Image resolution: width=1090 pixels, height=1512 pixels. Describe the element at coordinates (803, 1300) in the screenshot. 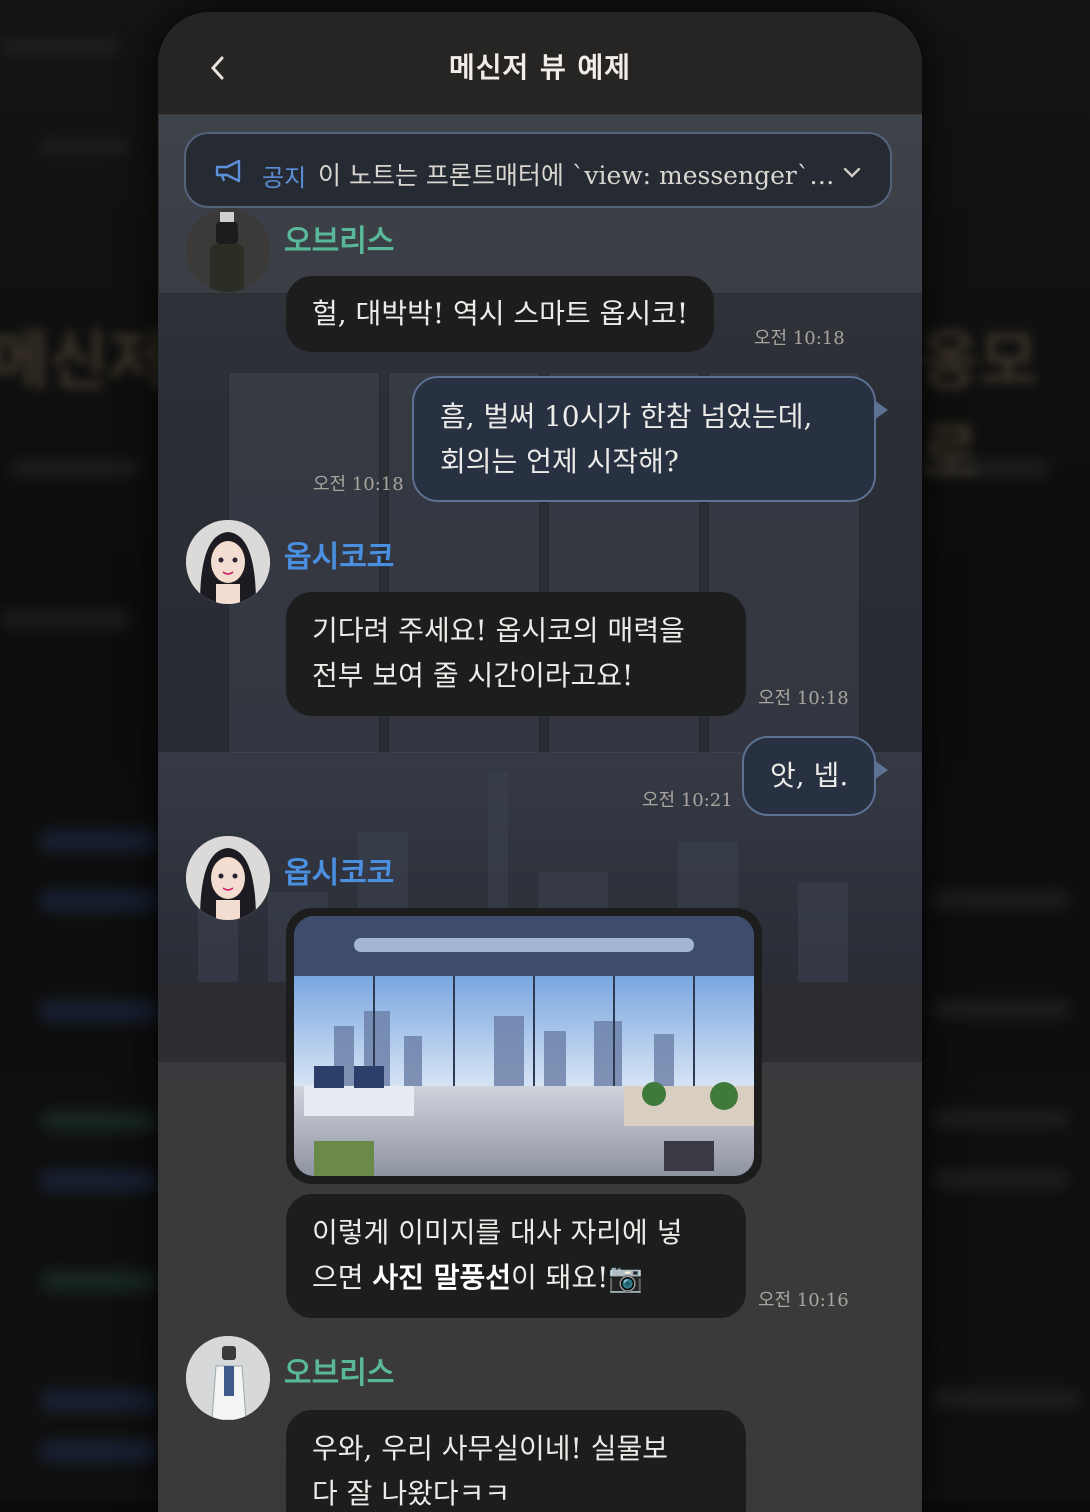

I see `message-time: 오전 10:16` at that location.